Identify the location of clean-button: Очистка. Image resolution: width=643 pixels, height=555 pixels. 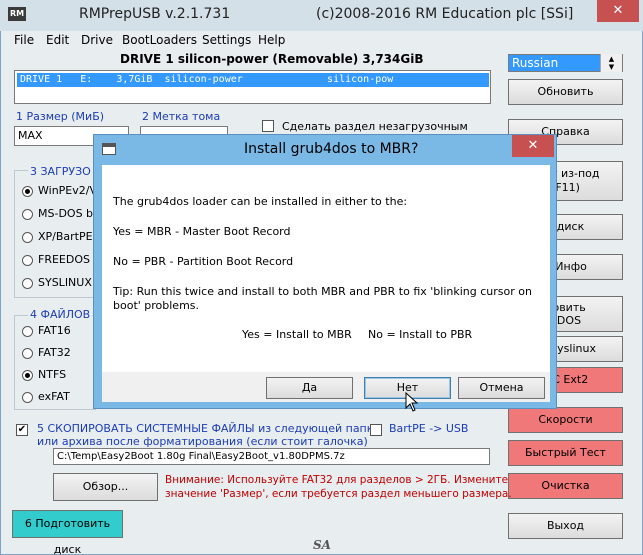
(565, 486).